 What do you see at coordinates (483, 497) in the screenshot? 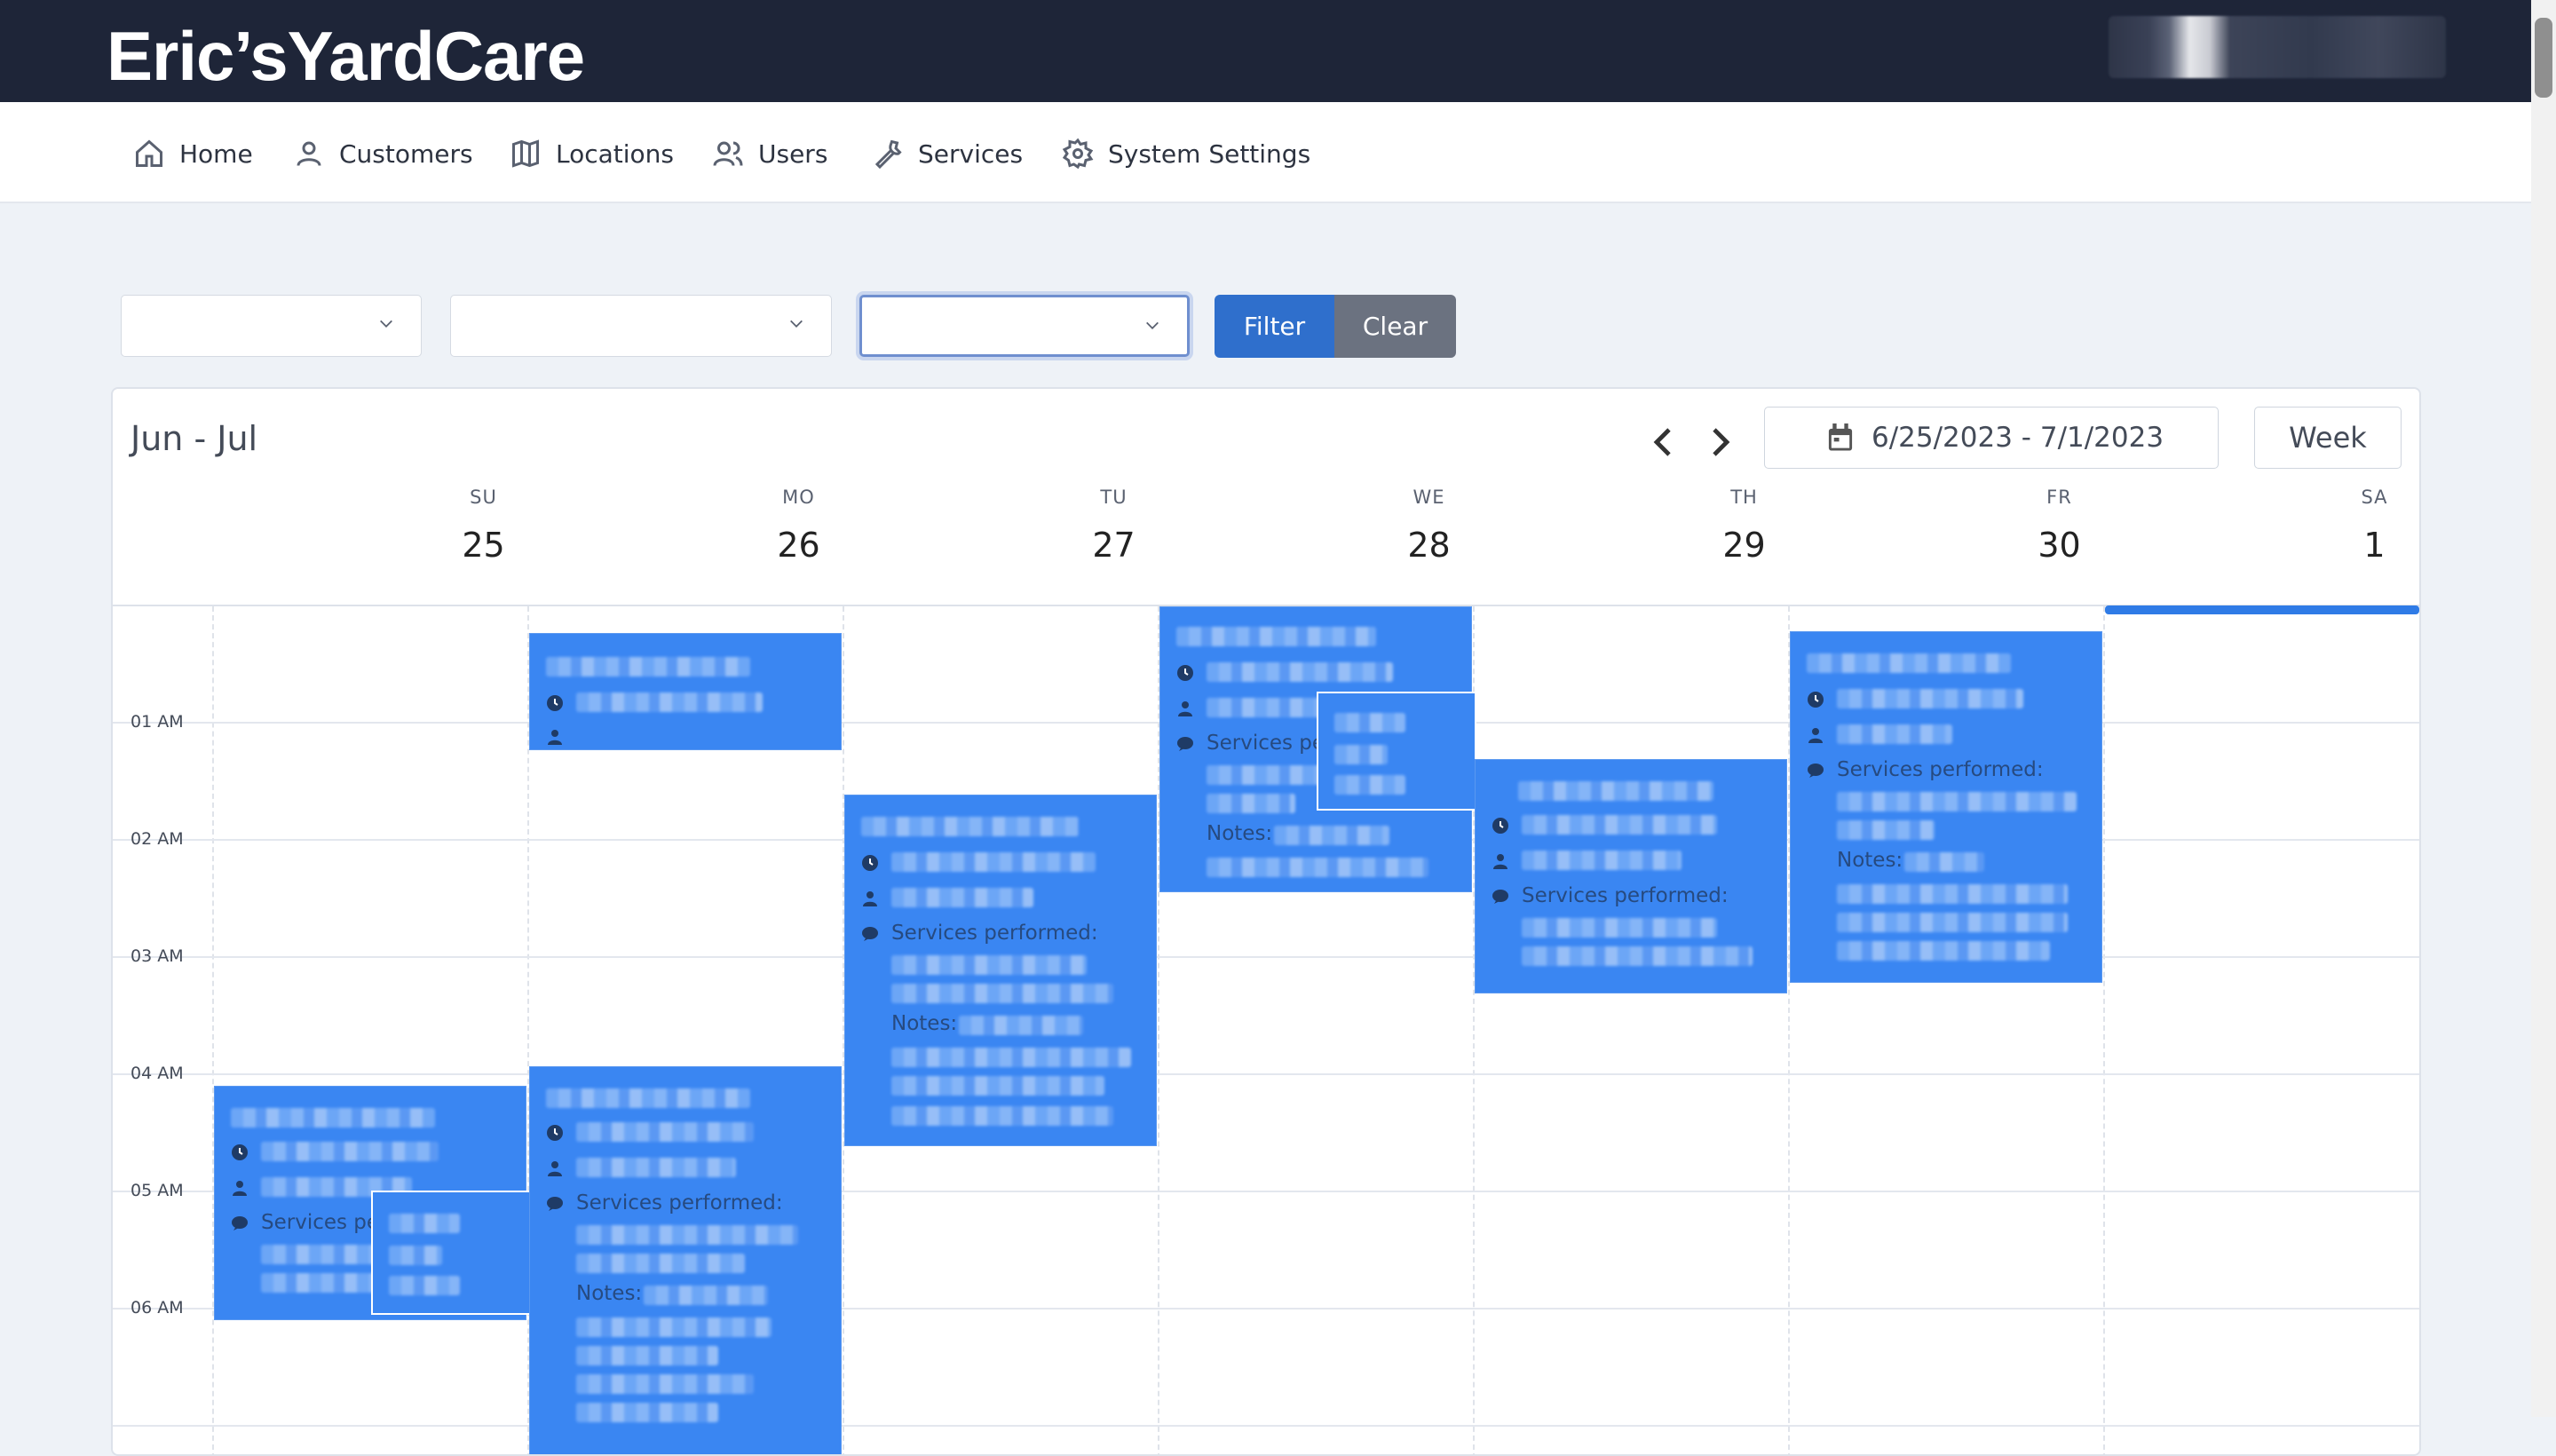
I see `day-name: SU` at bounding box center [483, 497].